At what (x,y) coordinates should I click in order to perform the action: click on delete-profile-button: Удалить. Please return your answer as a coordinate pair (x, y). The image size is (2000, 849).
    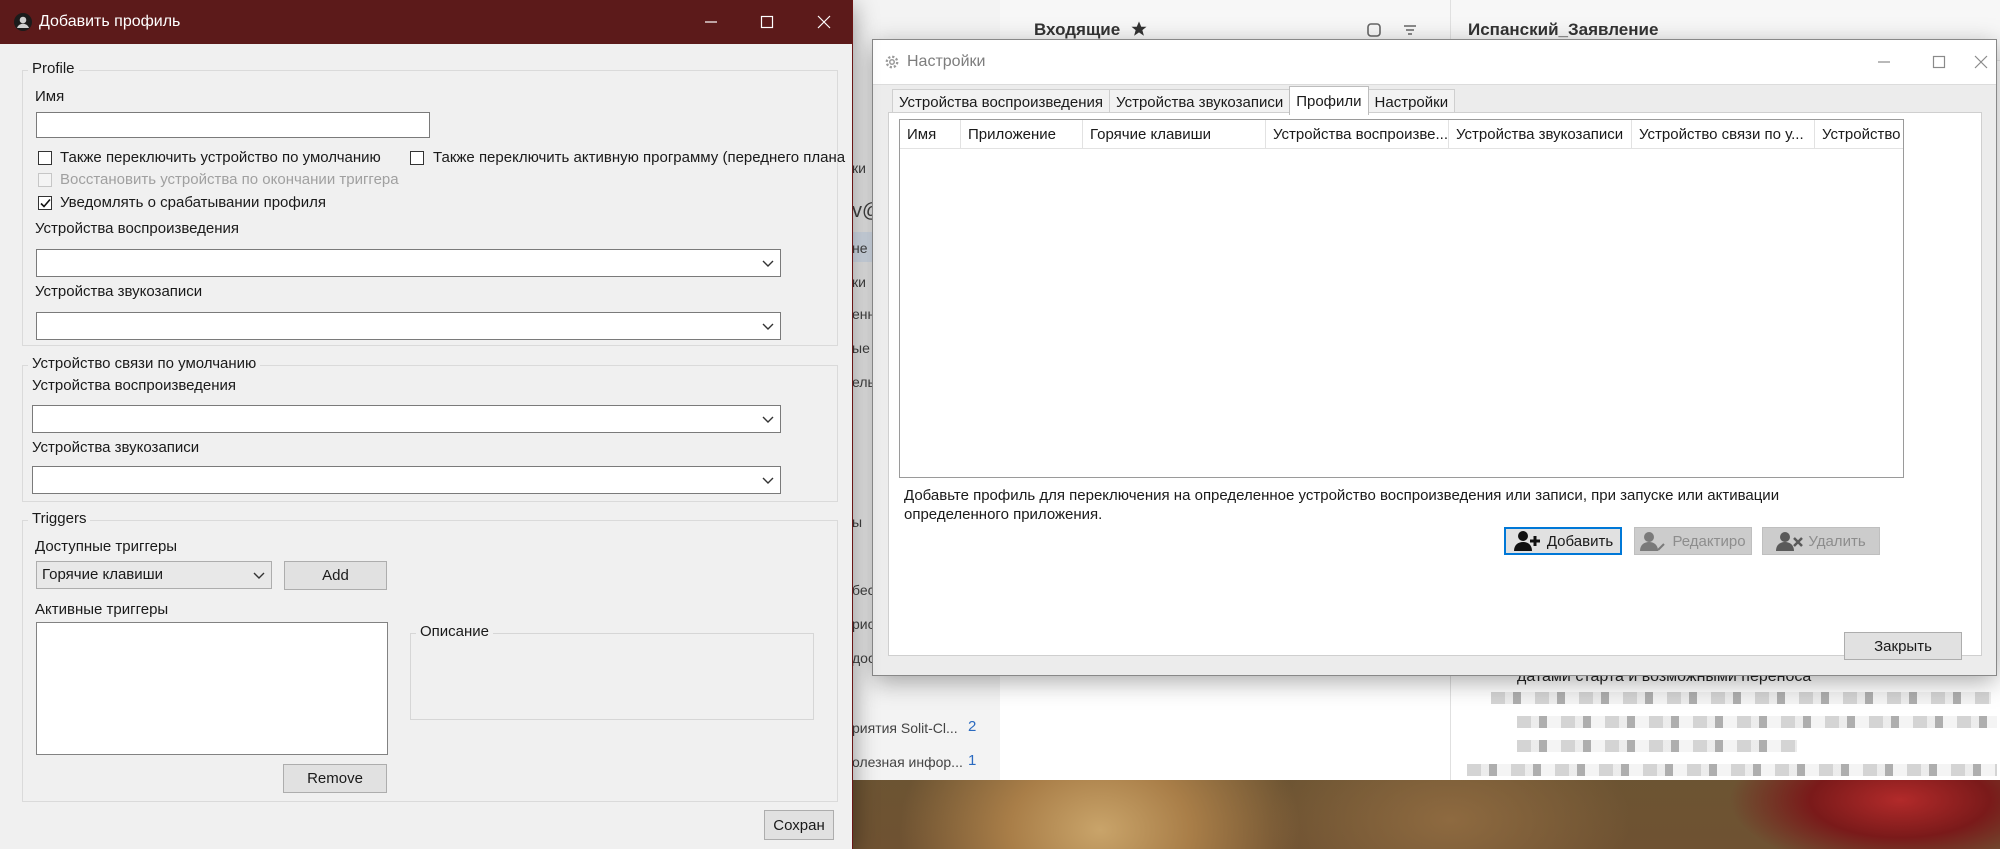
    Looking at the image, I should click on (1821, 541).